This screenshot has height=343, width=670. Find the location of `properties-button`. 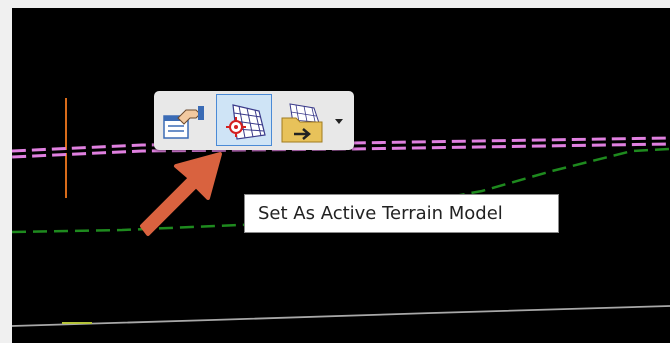

properties-button is located at coordinates (183, 121).